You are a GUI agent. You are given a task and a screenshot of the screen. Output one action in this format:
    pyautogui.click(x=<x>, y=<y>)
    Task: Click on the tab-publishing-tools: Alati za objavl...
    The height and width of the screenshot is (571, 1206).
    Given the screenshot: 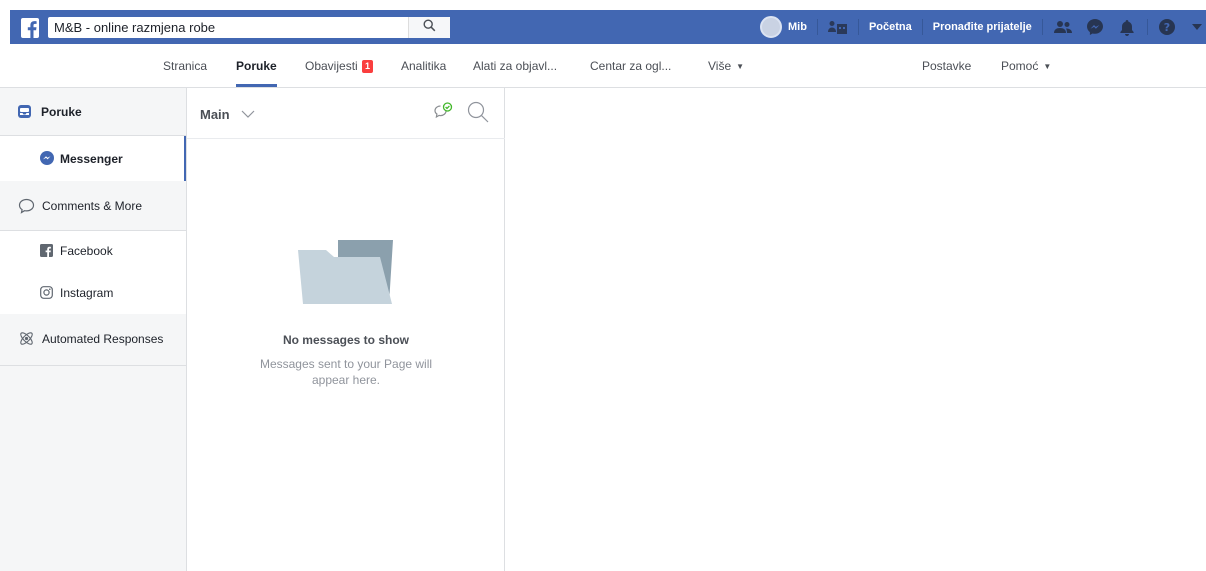 What is the action you would take?
    pyautogui.click(x=515, y=66)
    